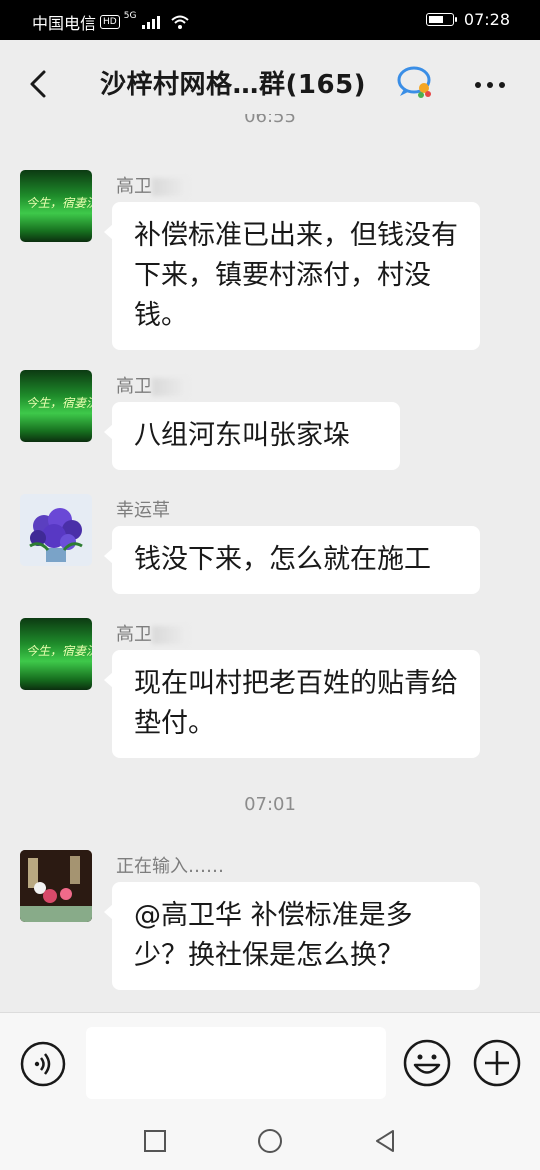 This screenshot has width=540, height=1170. I want to click on clock: 07:28, so click(486, 19).